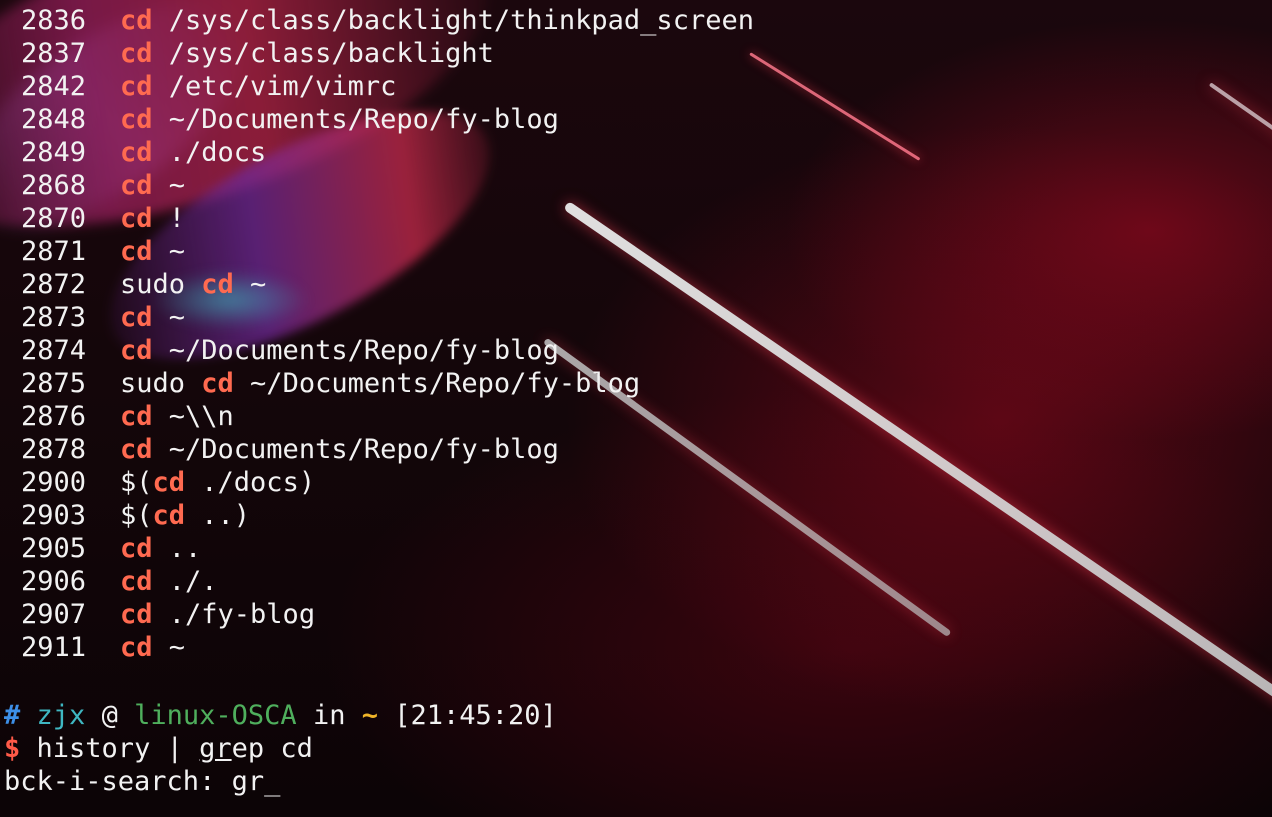 Image resolution: width=1272 pixels, height=817 pixels. Describe the element at coordinates (209, 152) in the screenshot. I see `command-suffix: ./docs` at that location.